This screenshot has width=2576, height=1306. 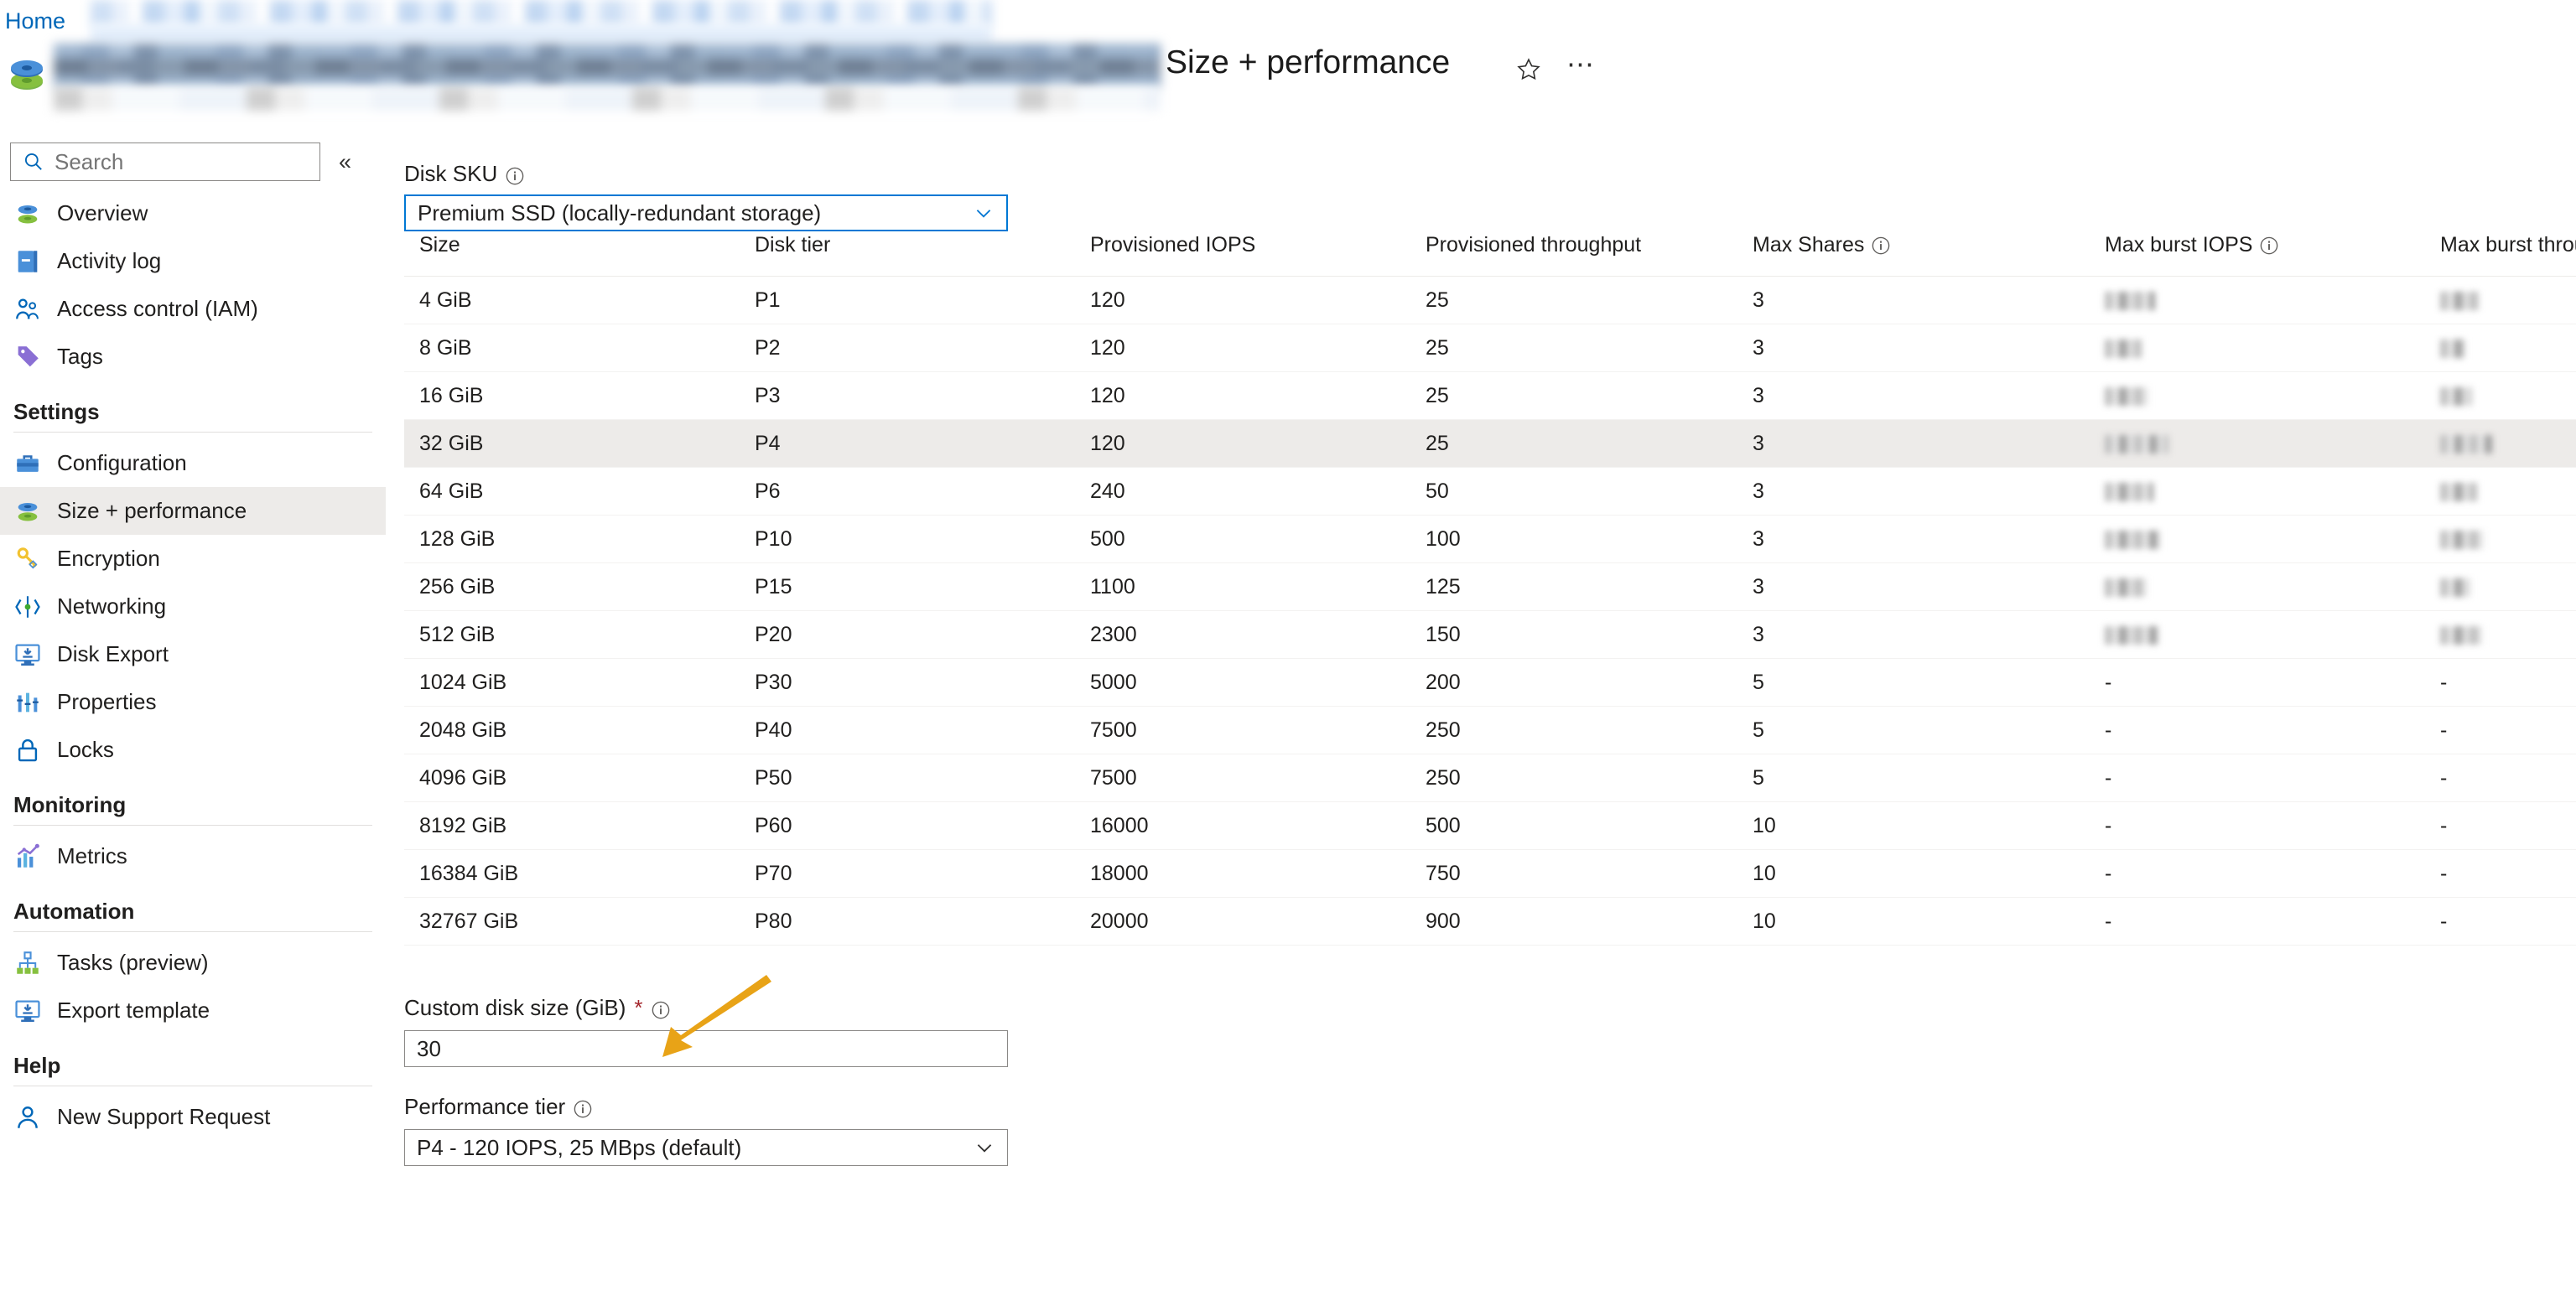 What do you see at coordinates (572, 300) in the screenshot?
I see `cell-size: 4 GiB` at bounding box center [572, 300].